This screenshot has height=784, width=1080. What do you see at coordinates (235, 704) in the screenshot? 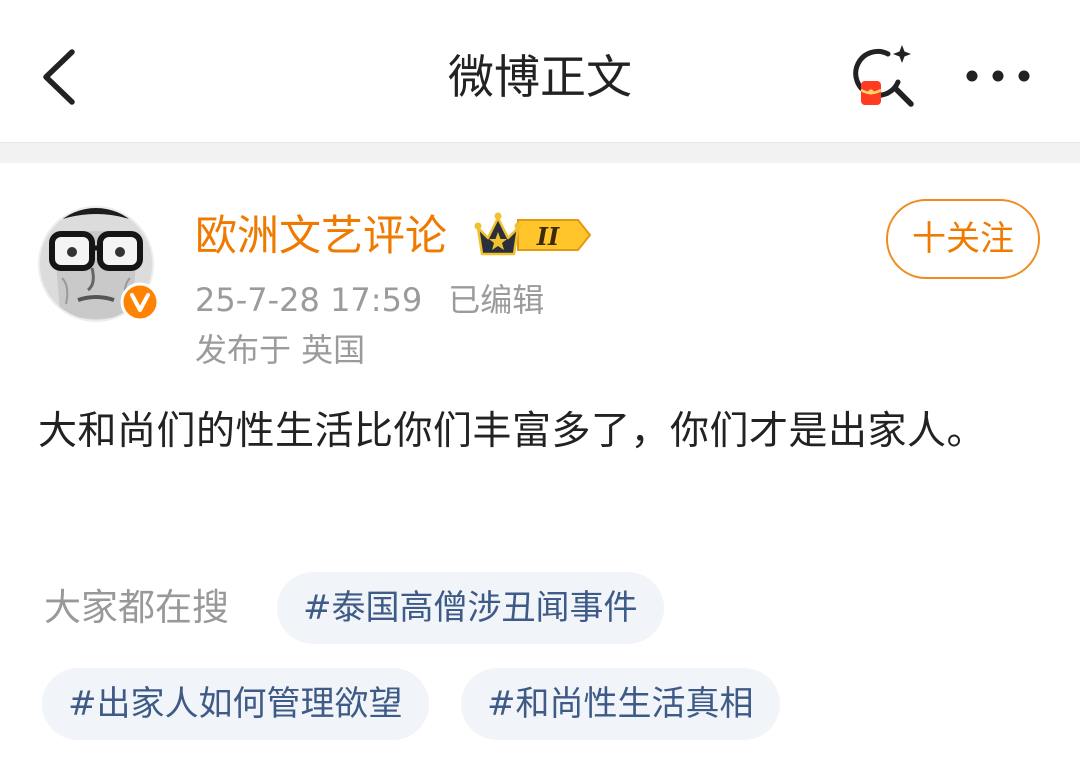
I see `hashtag-pill: #出家人如何管理欲望` at bounding box center [235, 704].